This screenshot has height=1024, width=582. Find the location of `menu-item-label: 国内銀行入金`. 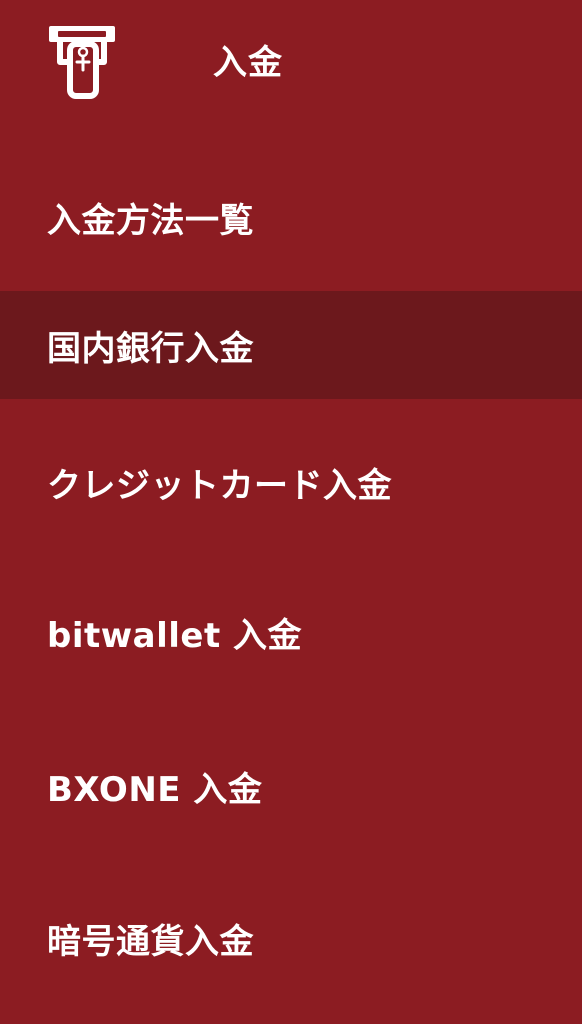

menu-item-label: 国内銀行入金 is located at coordinates (150, 348).